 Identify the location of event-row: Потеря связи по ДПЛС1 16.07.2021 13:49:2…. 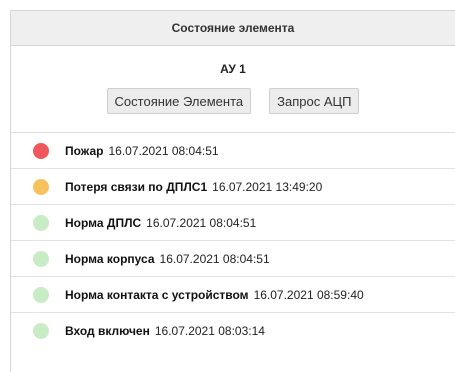
(233, 187).